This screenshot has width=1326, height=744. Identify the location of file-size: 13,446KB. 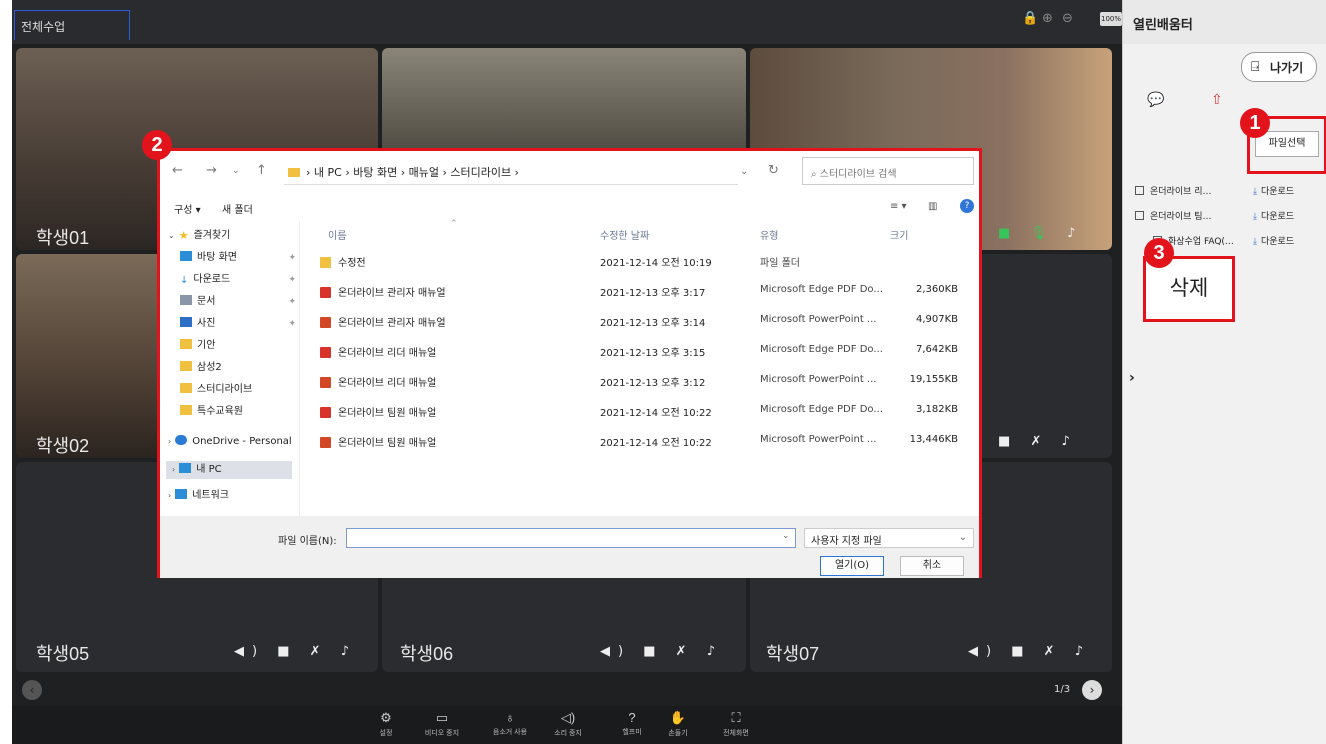
(933, 439).